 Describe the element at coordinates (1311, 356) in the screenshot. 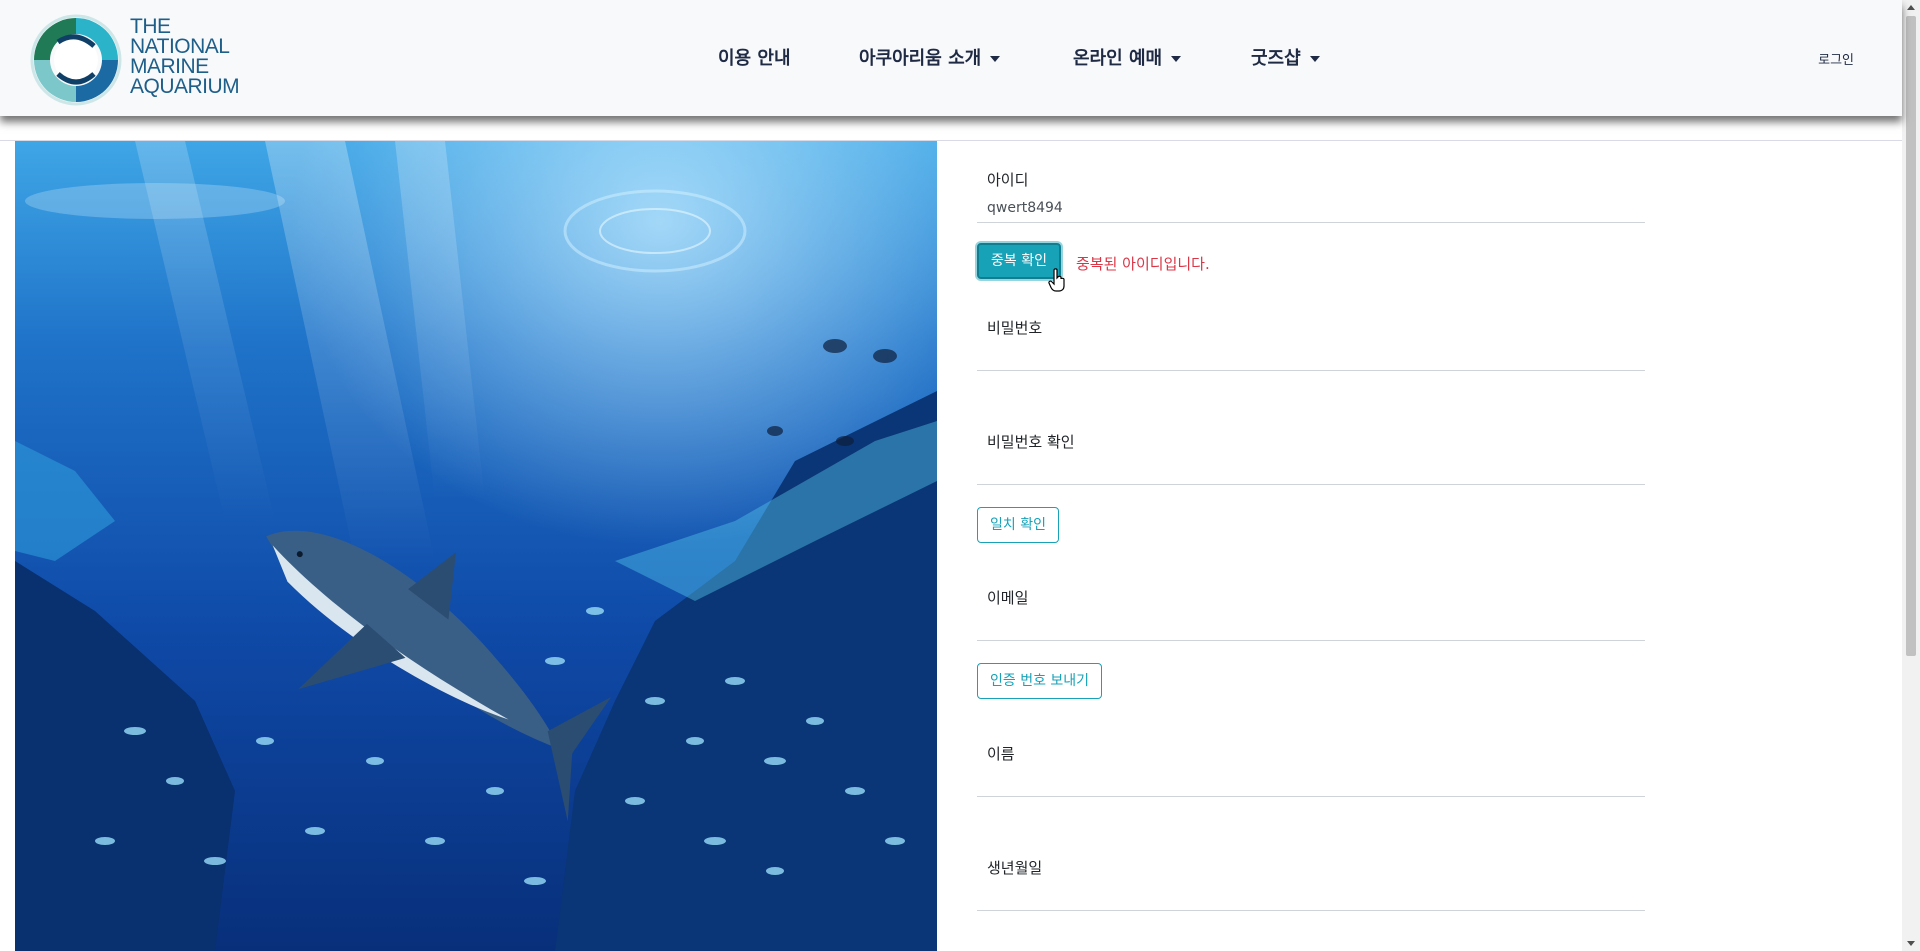

I see `password-input` at that location.